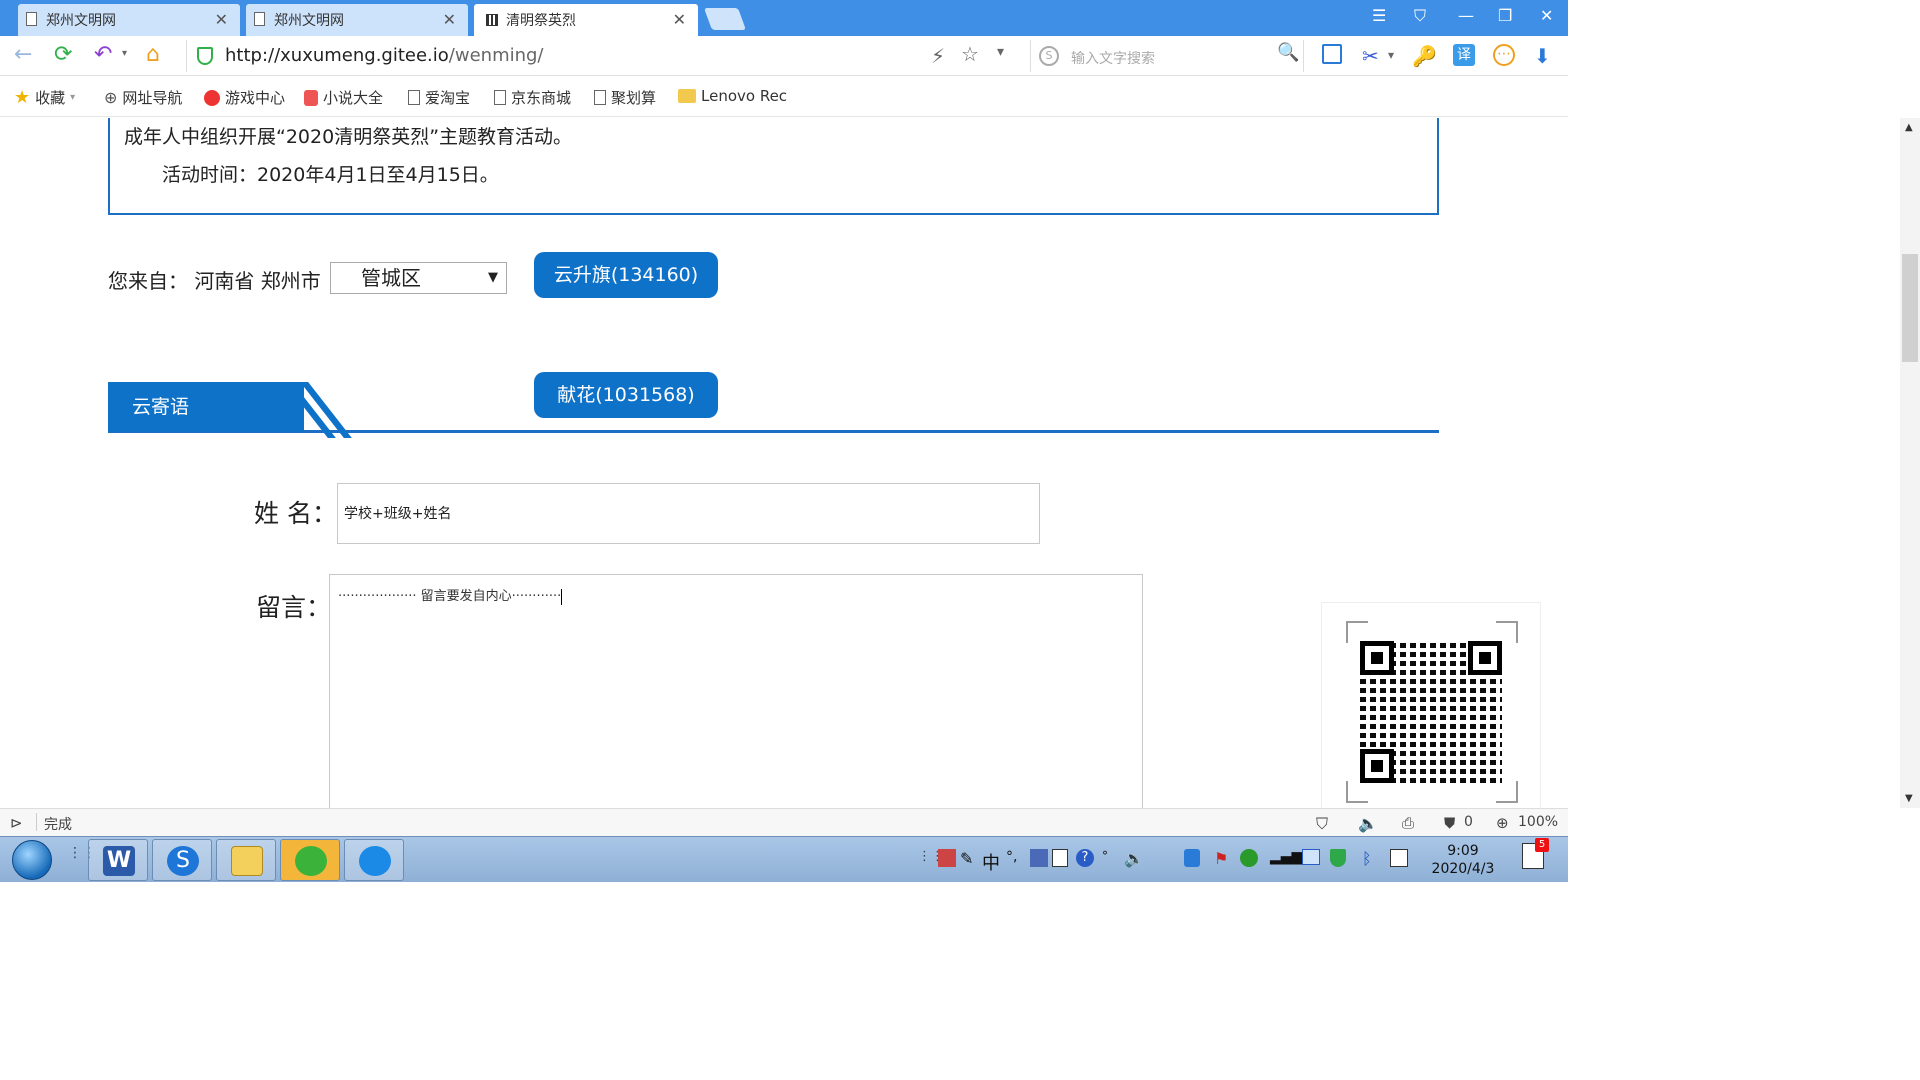  What do you see at coordinates (1370, 56) in the screenshot?
I see `scissors-icon: ✂` at bounding box center [1370, 56].